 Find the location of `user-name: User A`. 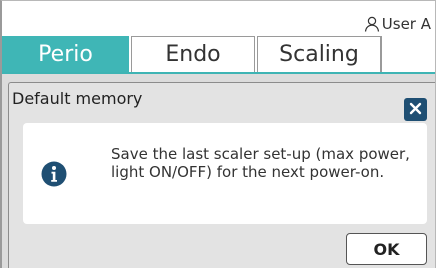

user-name: User A is located at coordinates (406, 24).